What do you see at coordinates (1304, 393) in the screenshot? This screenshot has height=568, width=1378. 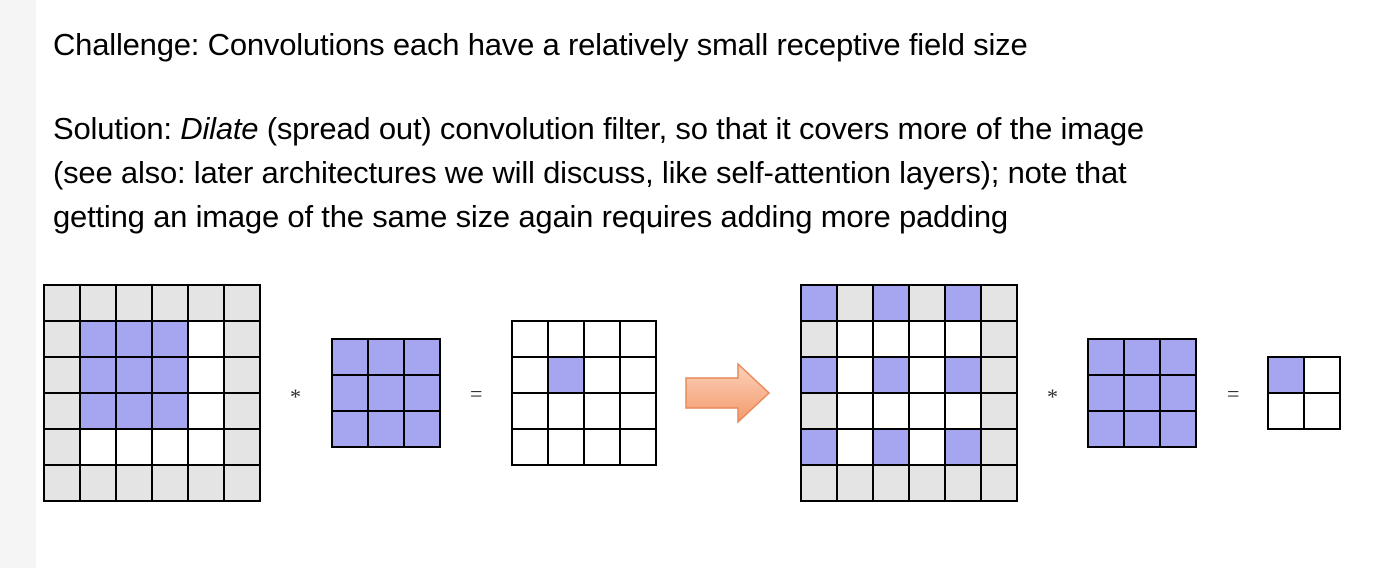 I see `dilated-output-grid` at bounding box center [1304, 393].